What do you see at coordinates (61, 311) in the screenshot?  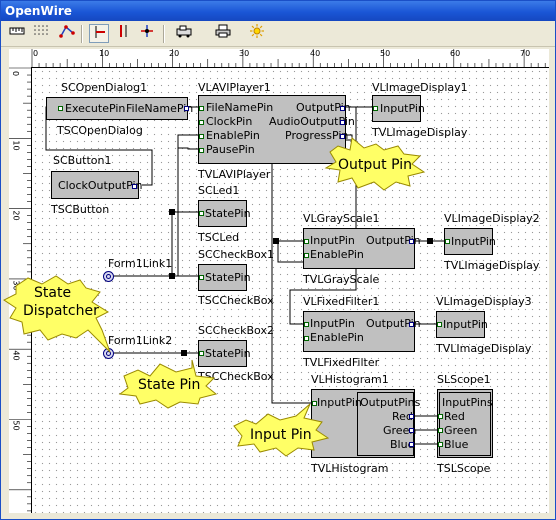 I see `callout-label: Dispatcher` at bounding box center [61, 311].